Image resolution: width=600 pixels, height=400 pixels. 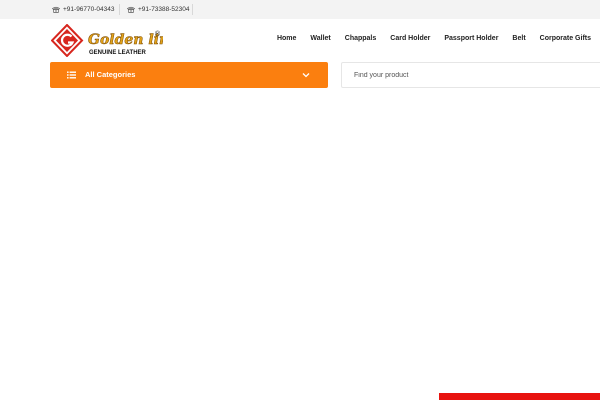 What do you see at coordinates (71, 75) in the screenshot?
I see `list-icon` at bounding box center [71, 75].